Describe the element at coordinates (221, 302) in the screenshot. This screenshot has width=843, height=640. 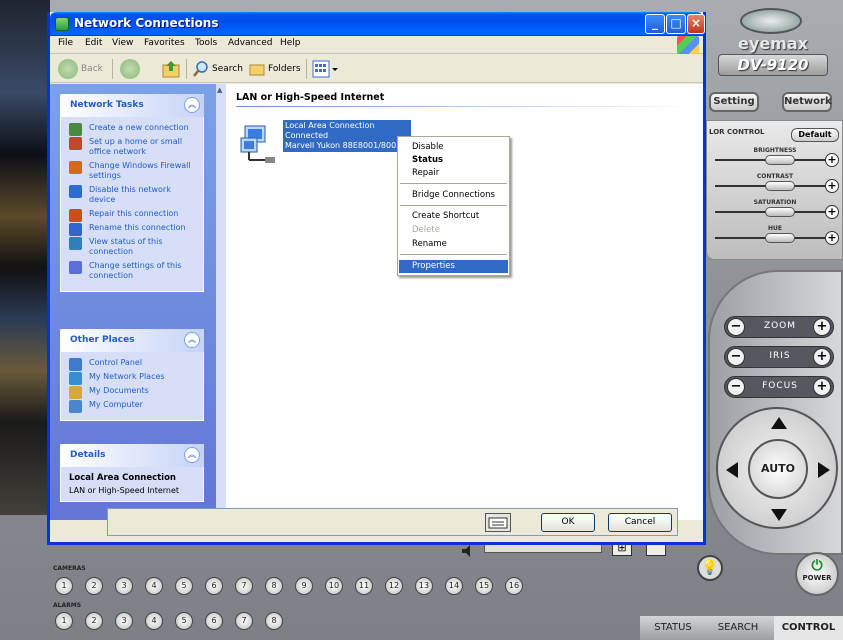
I see `task-pane-scrollbar: ▲ ▼` at that location.